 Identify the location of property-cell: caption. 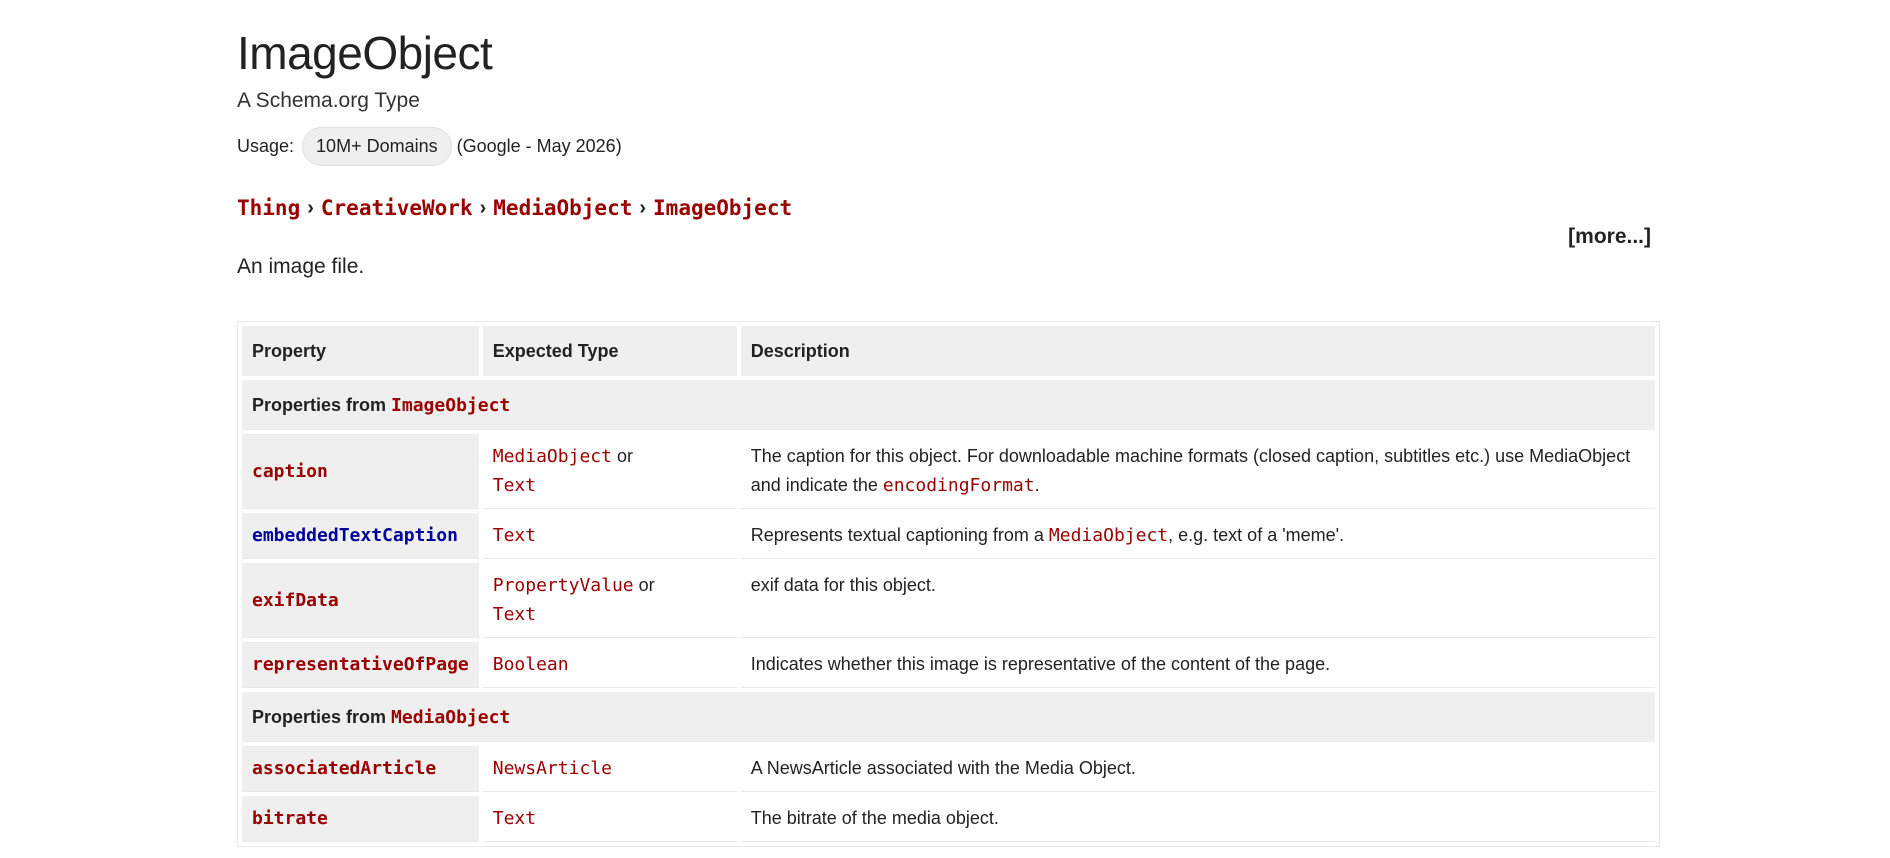
(360, 471).